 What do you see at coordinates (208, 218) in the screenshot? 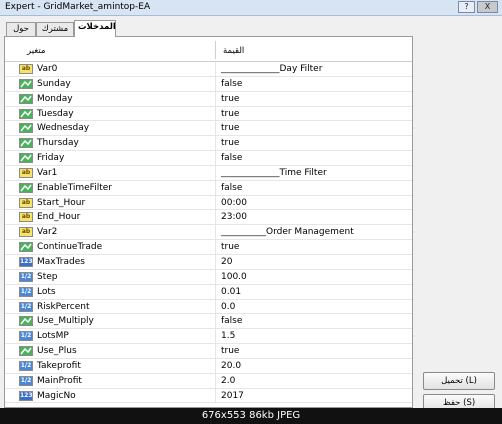
I see `parameter-row: ab End_Hour 23:00` at bounding box center [208, 218].